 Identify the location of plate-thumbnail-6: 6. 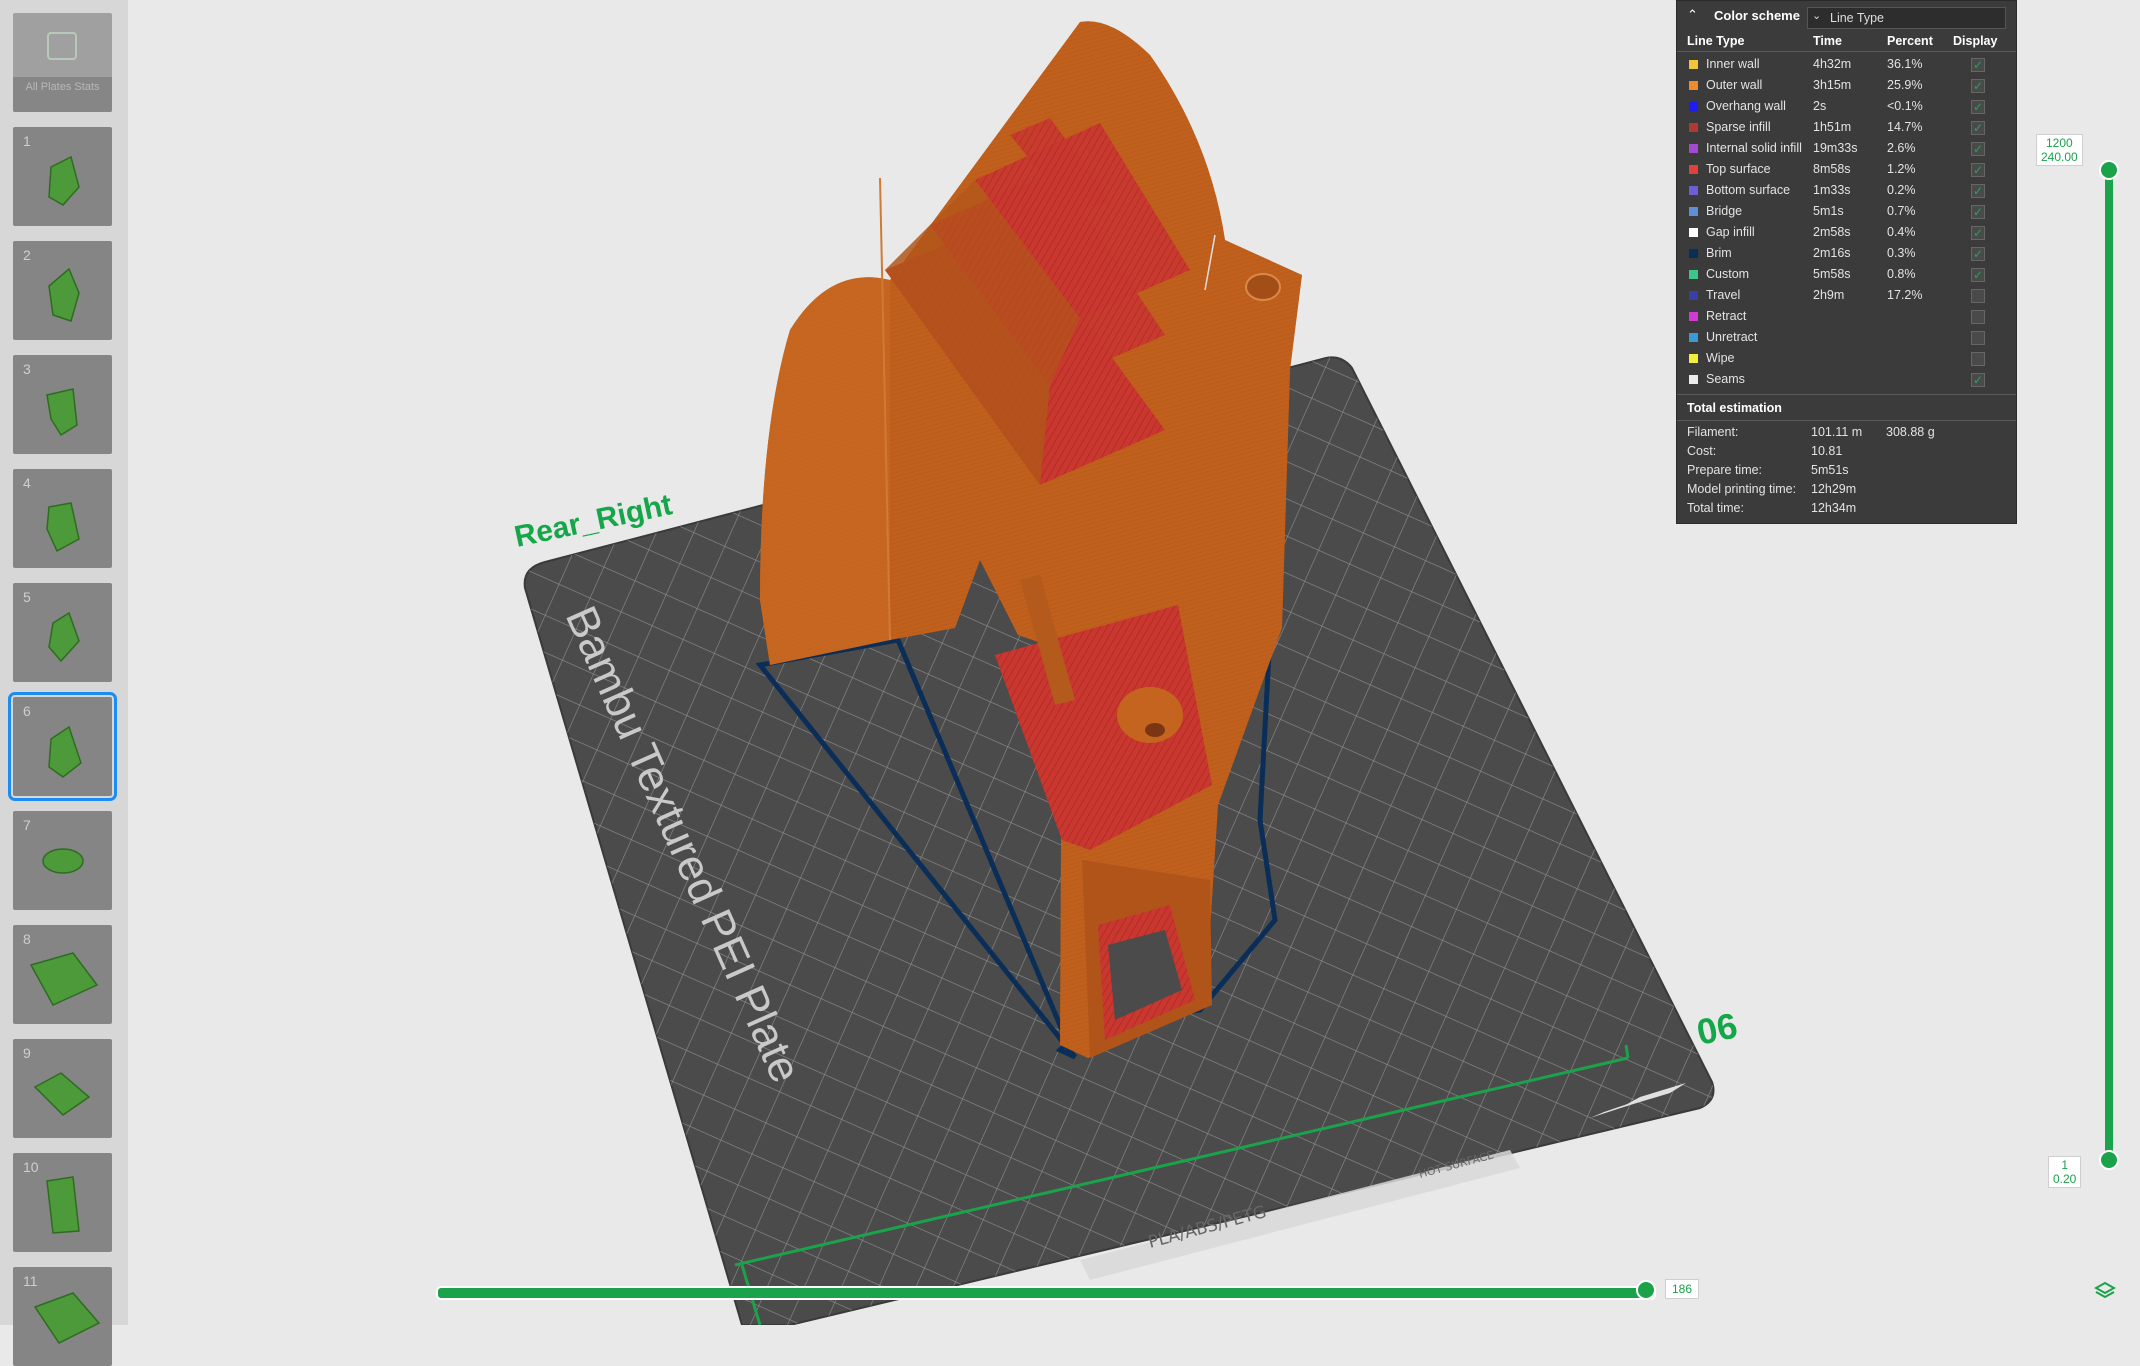
(62, 746).